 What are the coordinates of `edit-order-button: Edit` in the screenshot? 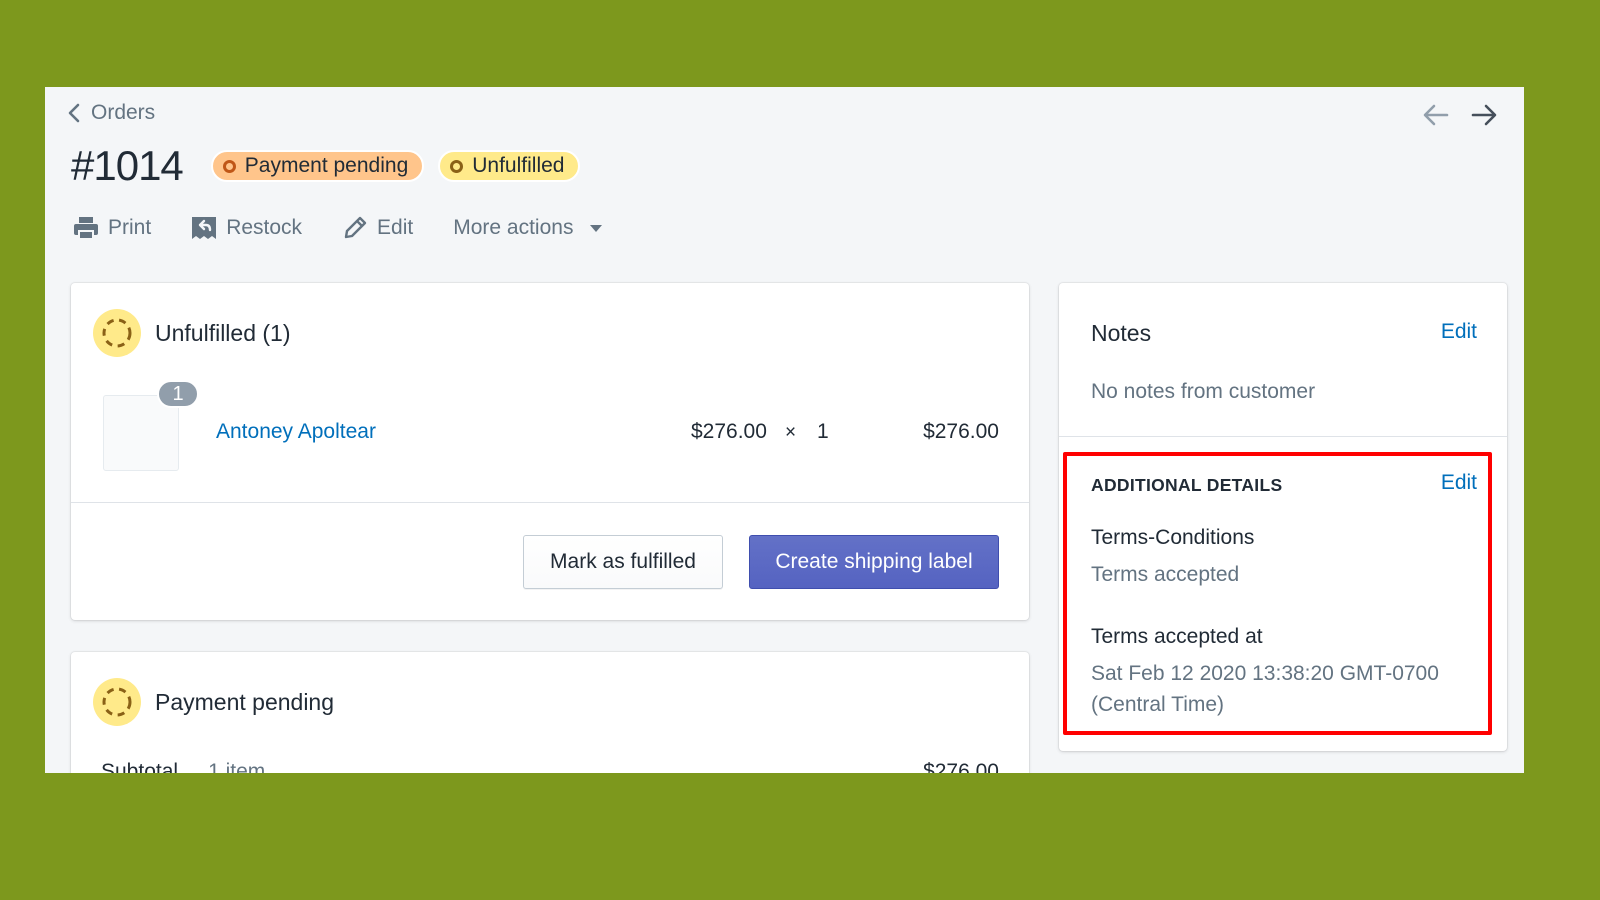 It's located at (377, 228).